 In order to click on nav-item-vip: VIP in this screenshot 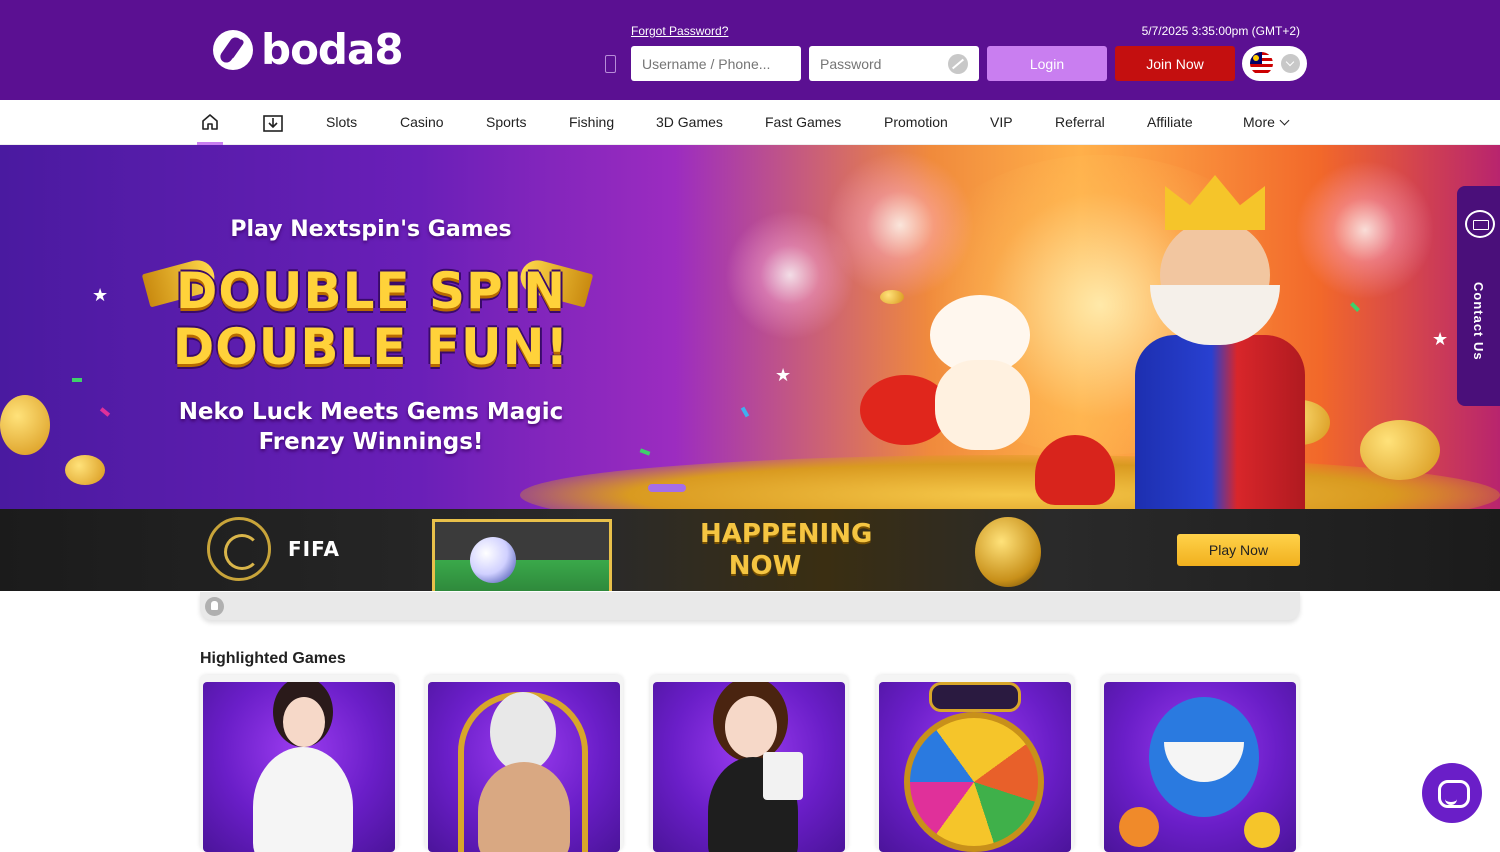, I will do `click(1001, 122)`.